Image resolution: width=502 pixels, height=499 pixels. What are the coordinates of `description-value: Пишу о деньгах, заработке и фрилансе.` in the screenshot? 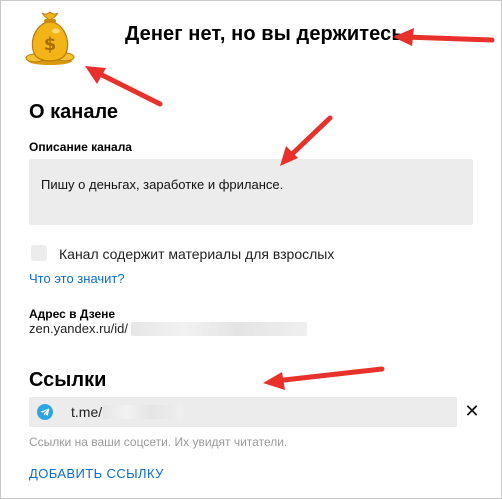 It's located at (162, 184).